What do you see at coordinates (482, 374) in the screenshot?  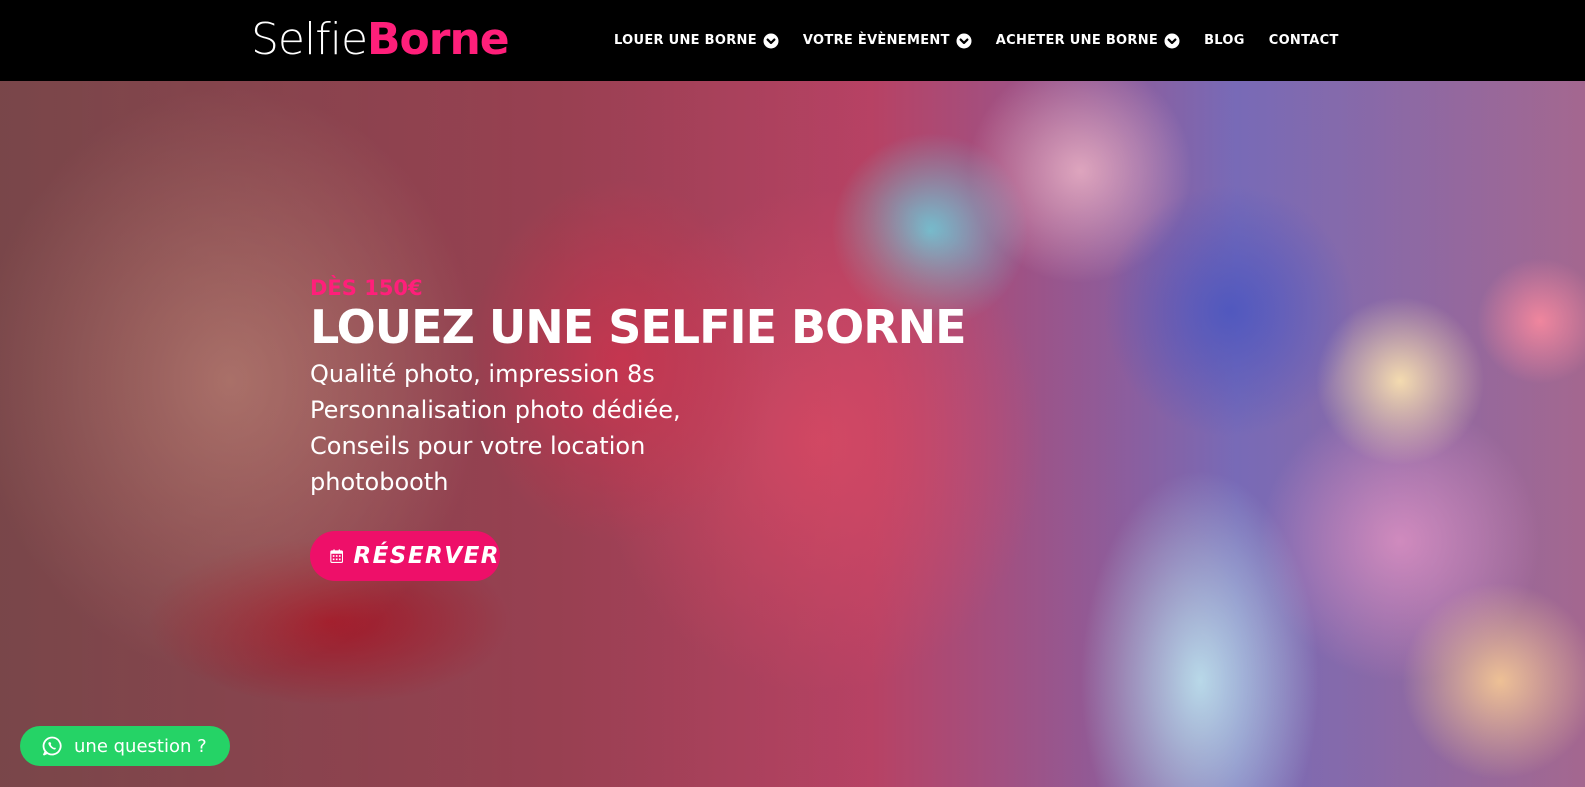 I see `subtitle-line: Qualité photo, impression 8s` at bounding box center [482, 374].